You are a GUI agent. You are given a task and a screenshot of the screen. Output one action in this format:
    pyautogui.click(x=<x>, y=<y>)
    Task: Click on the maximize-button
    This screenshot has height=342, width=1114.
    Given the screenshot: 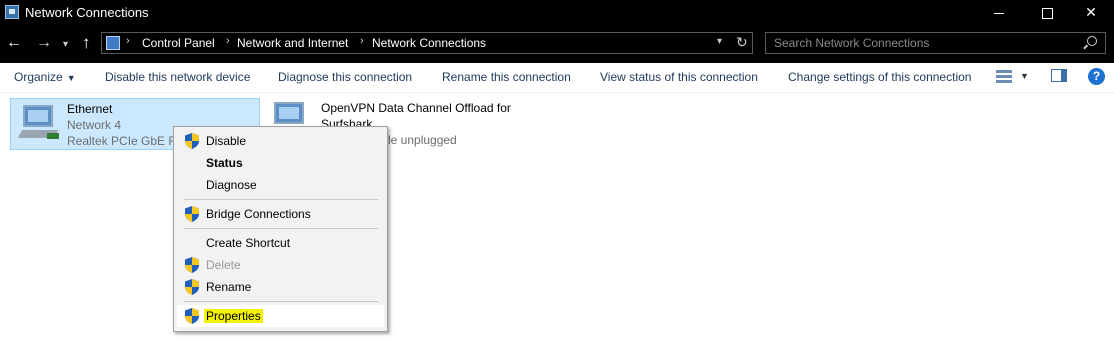 What is the action you would take?
    pyautogui.click(x=1047, y=12)
    